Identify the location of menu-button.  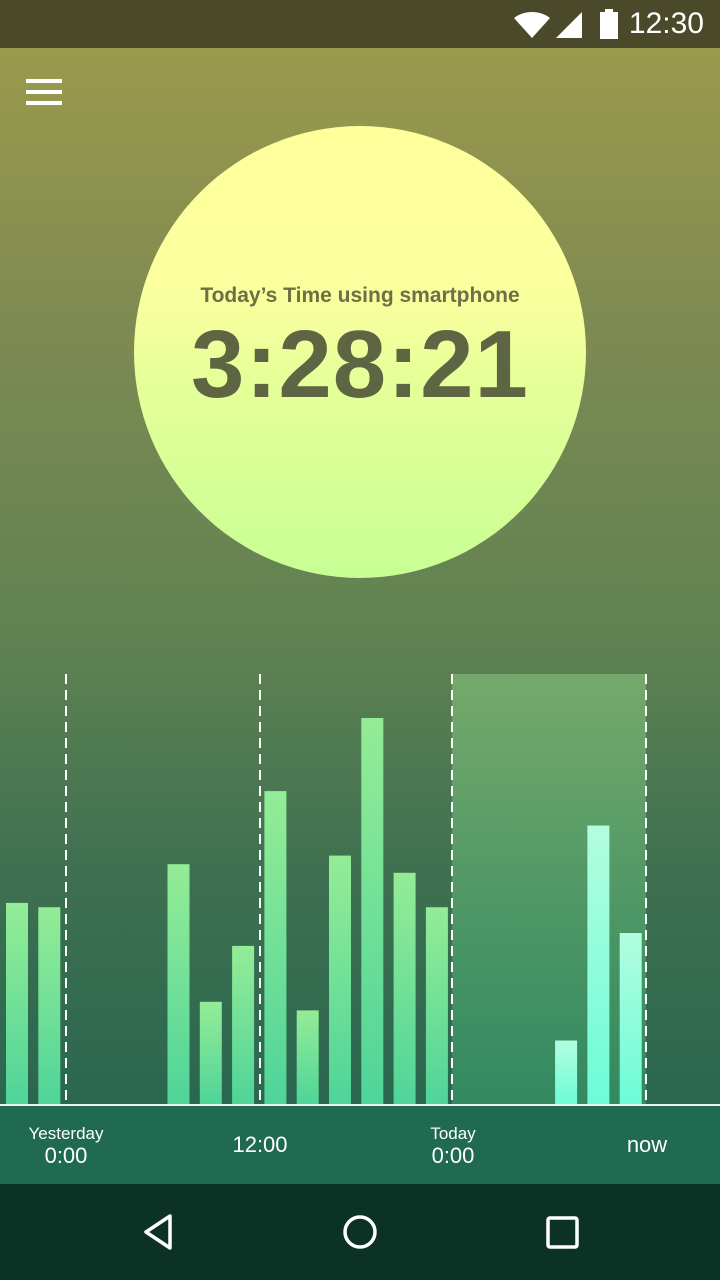
(44, 93).